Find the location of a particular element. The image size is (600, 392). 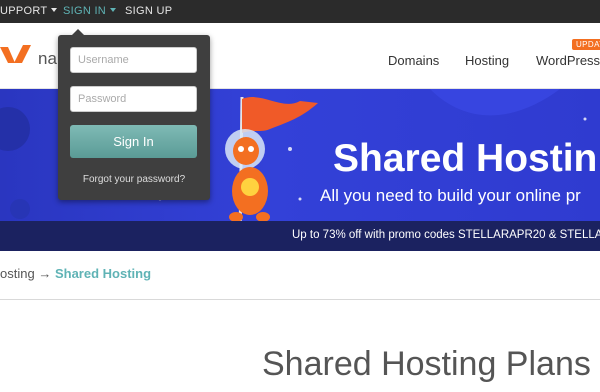

breadcrumb-parent-link: osting is located at coordinates (17, 273).